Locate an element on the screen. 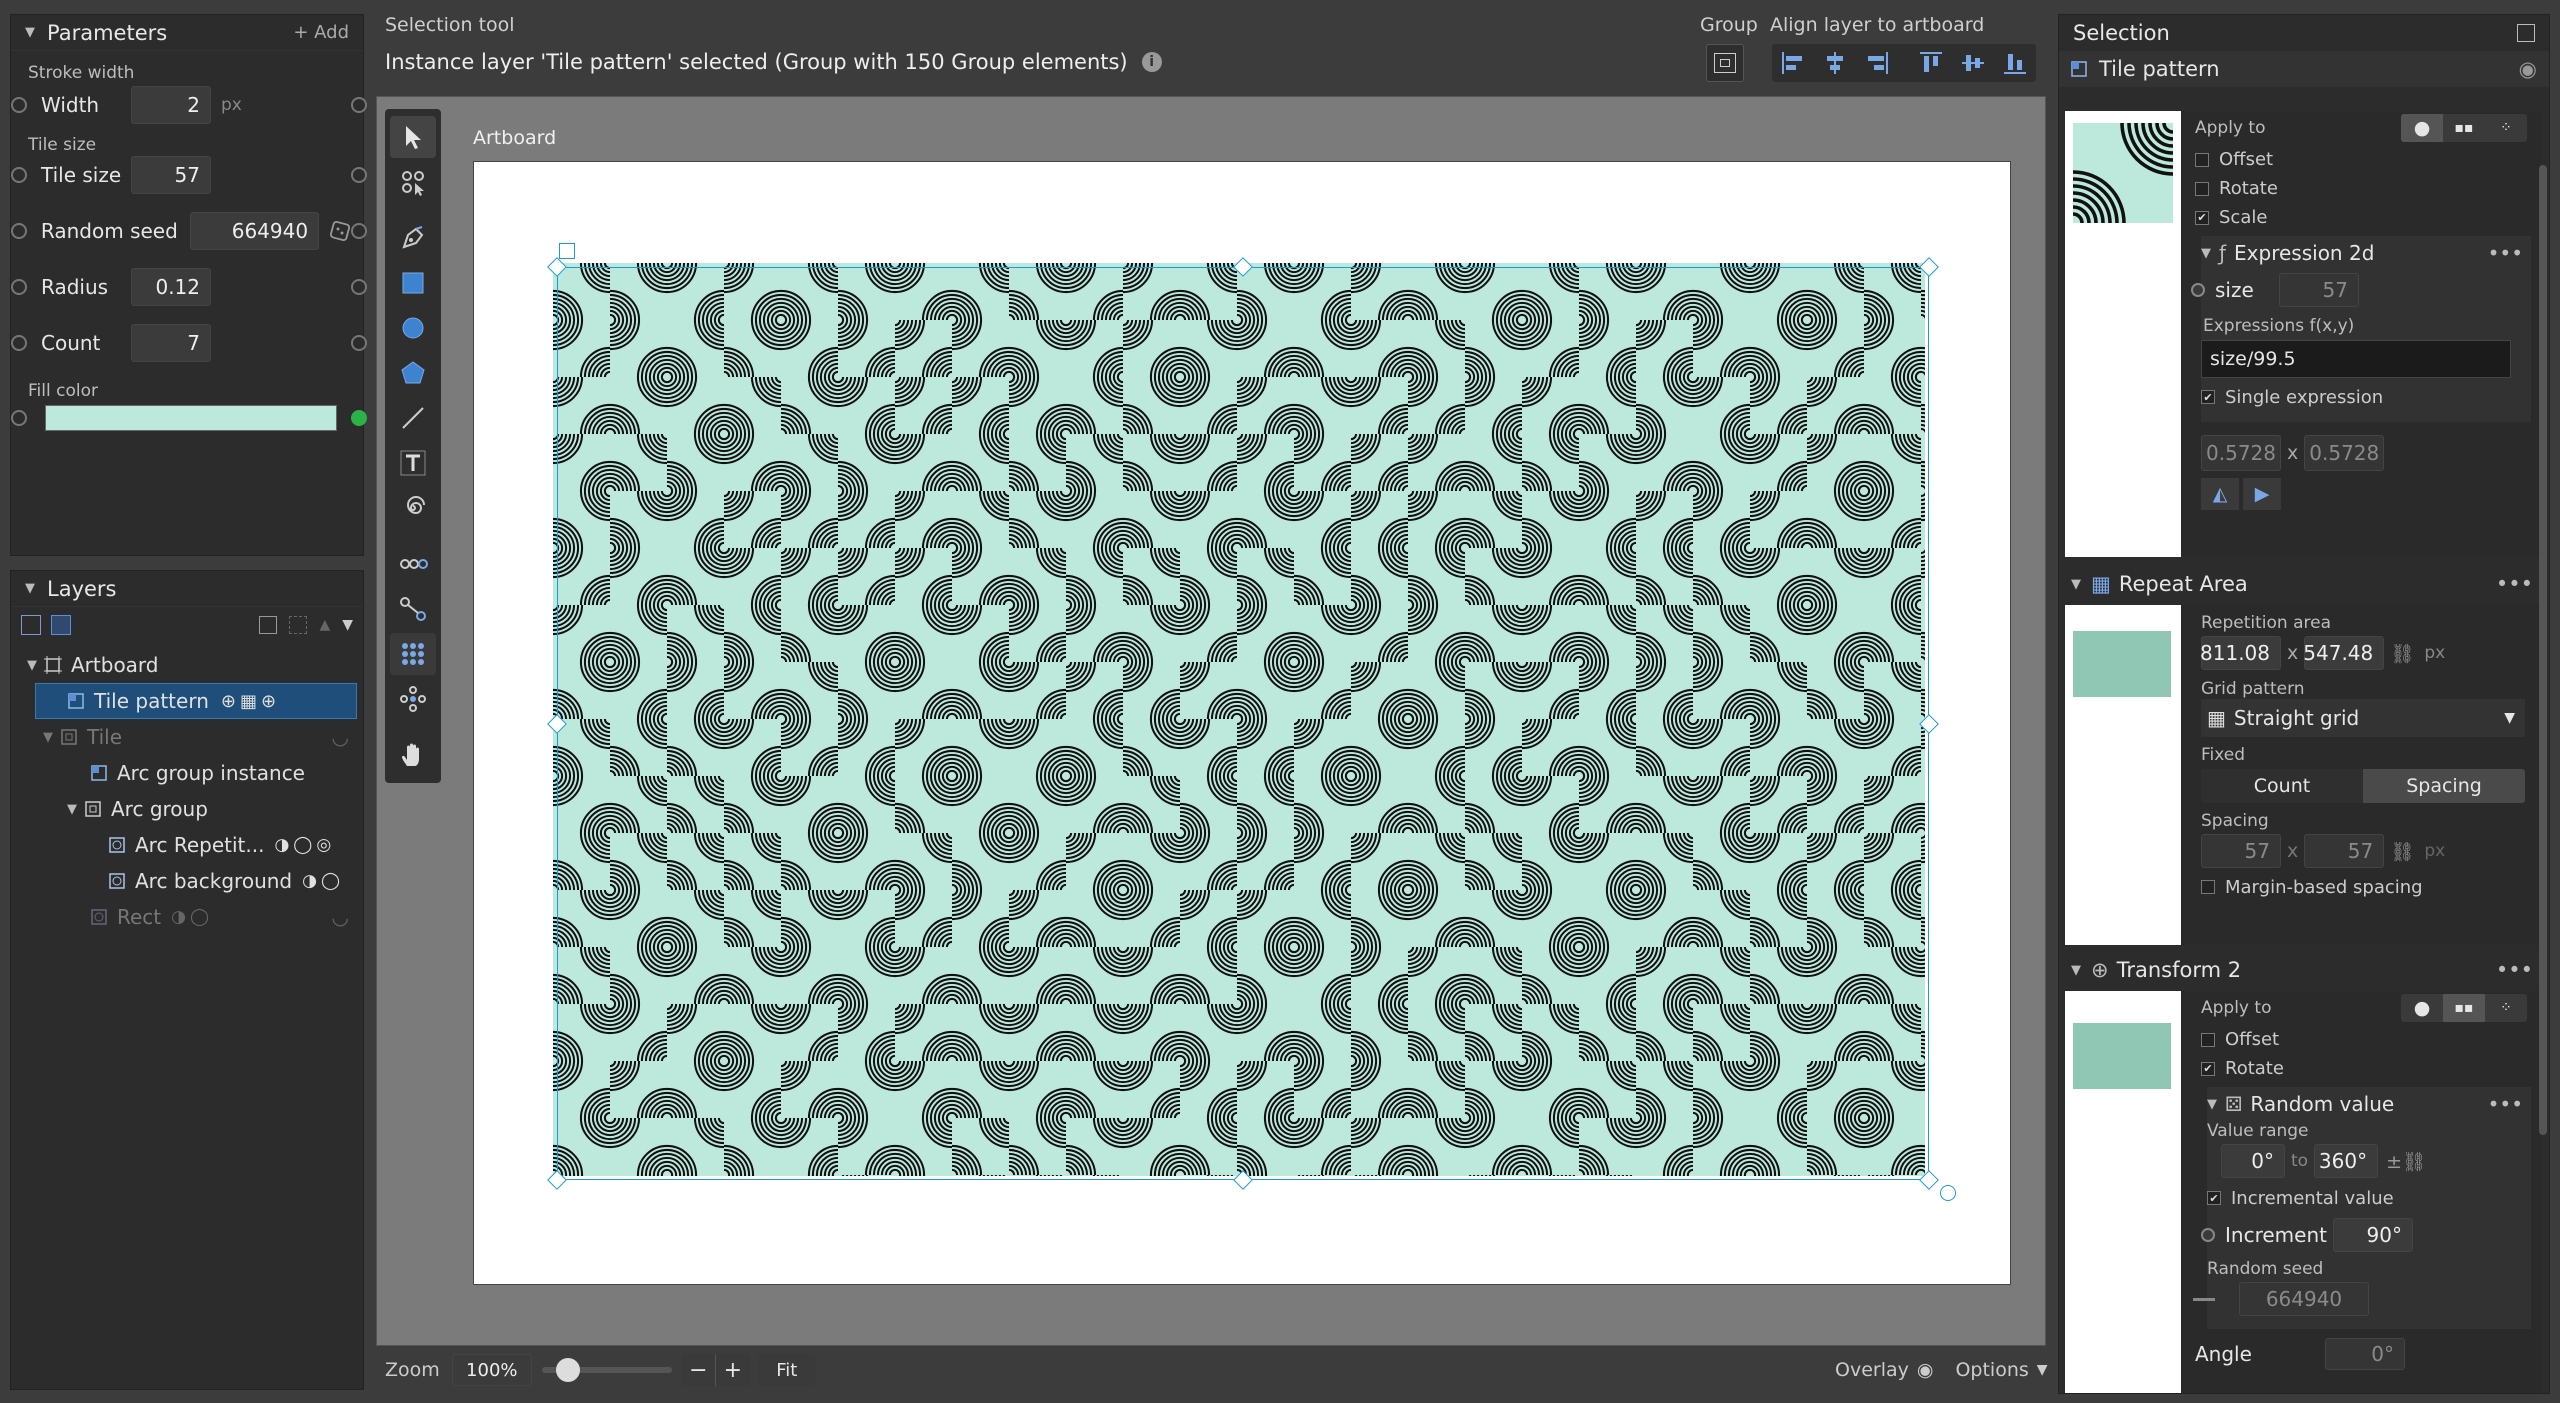 This screenshot has width=2560, height=1403. zoom-input: 100% is located at coordinates (492, 1370).